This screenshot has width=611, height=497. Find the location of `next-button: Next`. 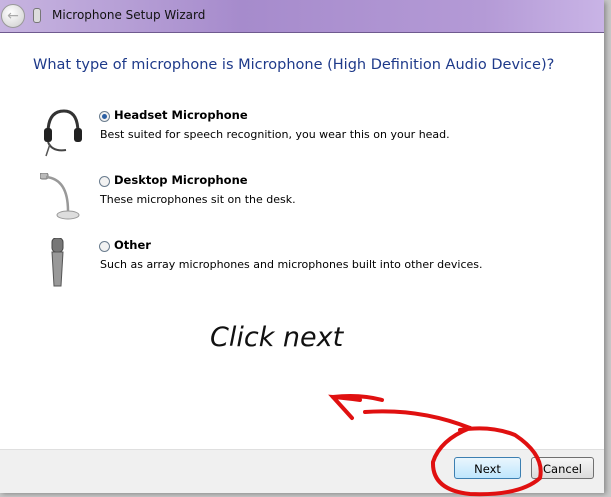

next-button: Next is located at coordinates (487, 468).